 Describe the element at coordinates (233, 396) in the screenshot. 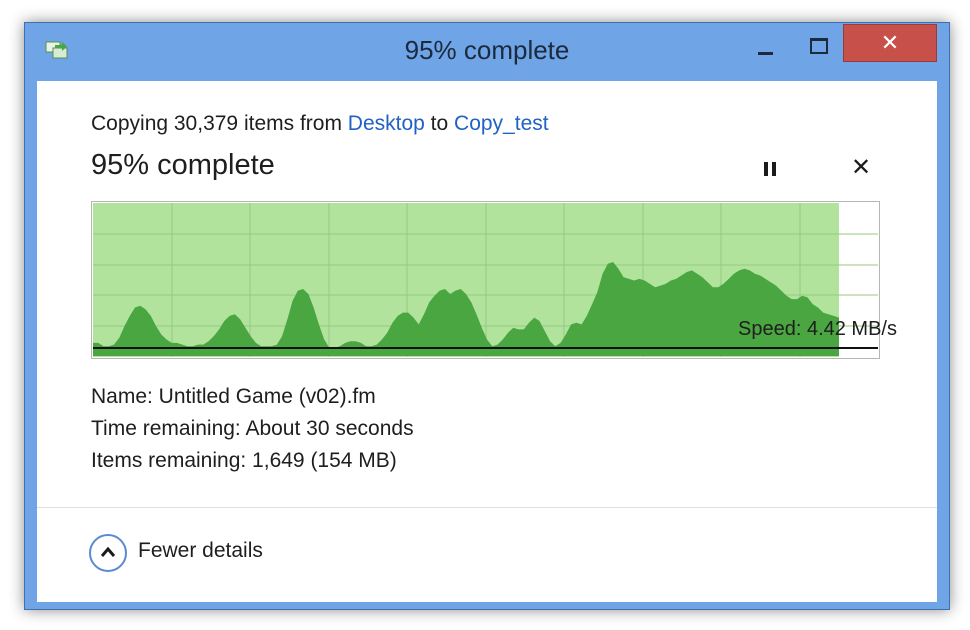

I see `file-name: Name: Untitled Game (v02).fm` at that location.